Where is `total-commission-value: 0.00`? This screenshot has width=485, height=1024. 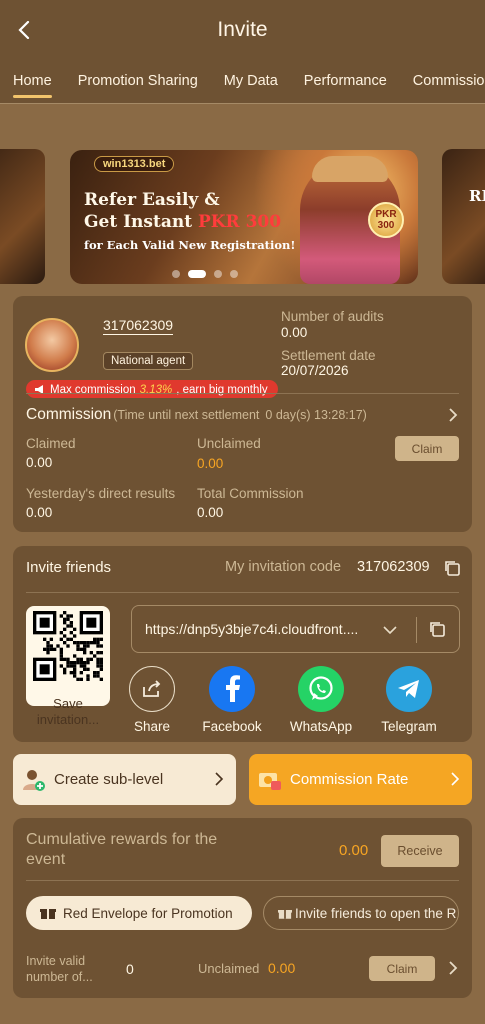 total-commission-value: 0.00 is located at coordinates (210, 512).